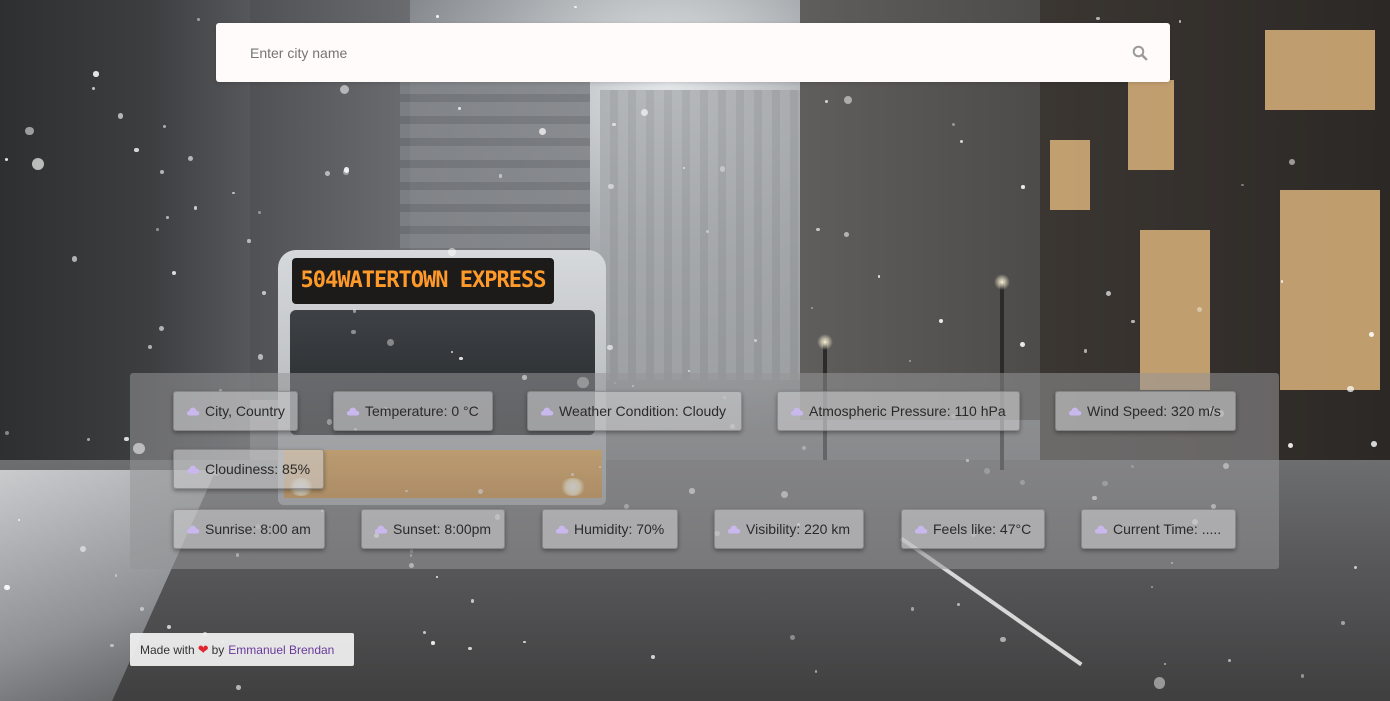  I want to click on weather-chip-label: Humidity: 70%, so click(619, 529).